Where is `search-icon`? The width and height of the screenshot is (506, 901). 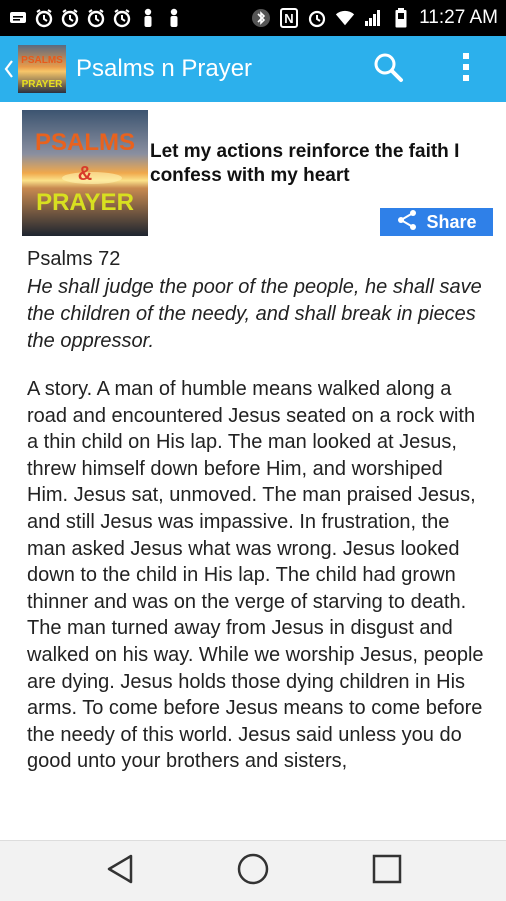 search-icon is located at coordinates (388, 69).